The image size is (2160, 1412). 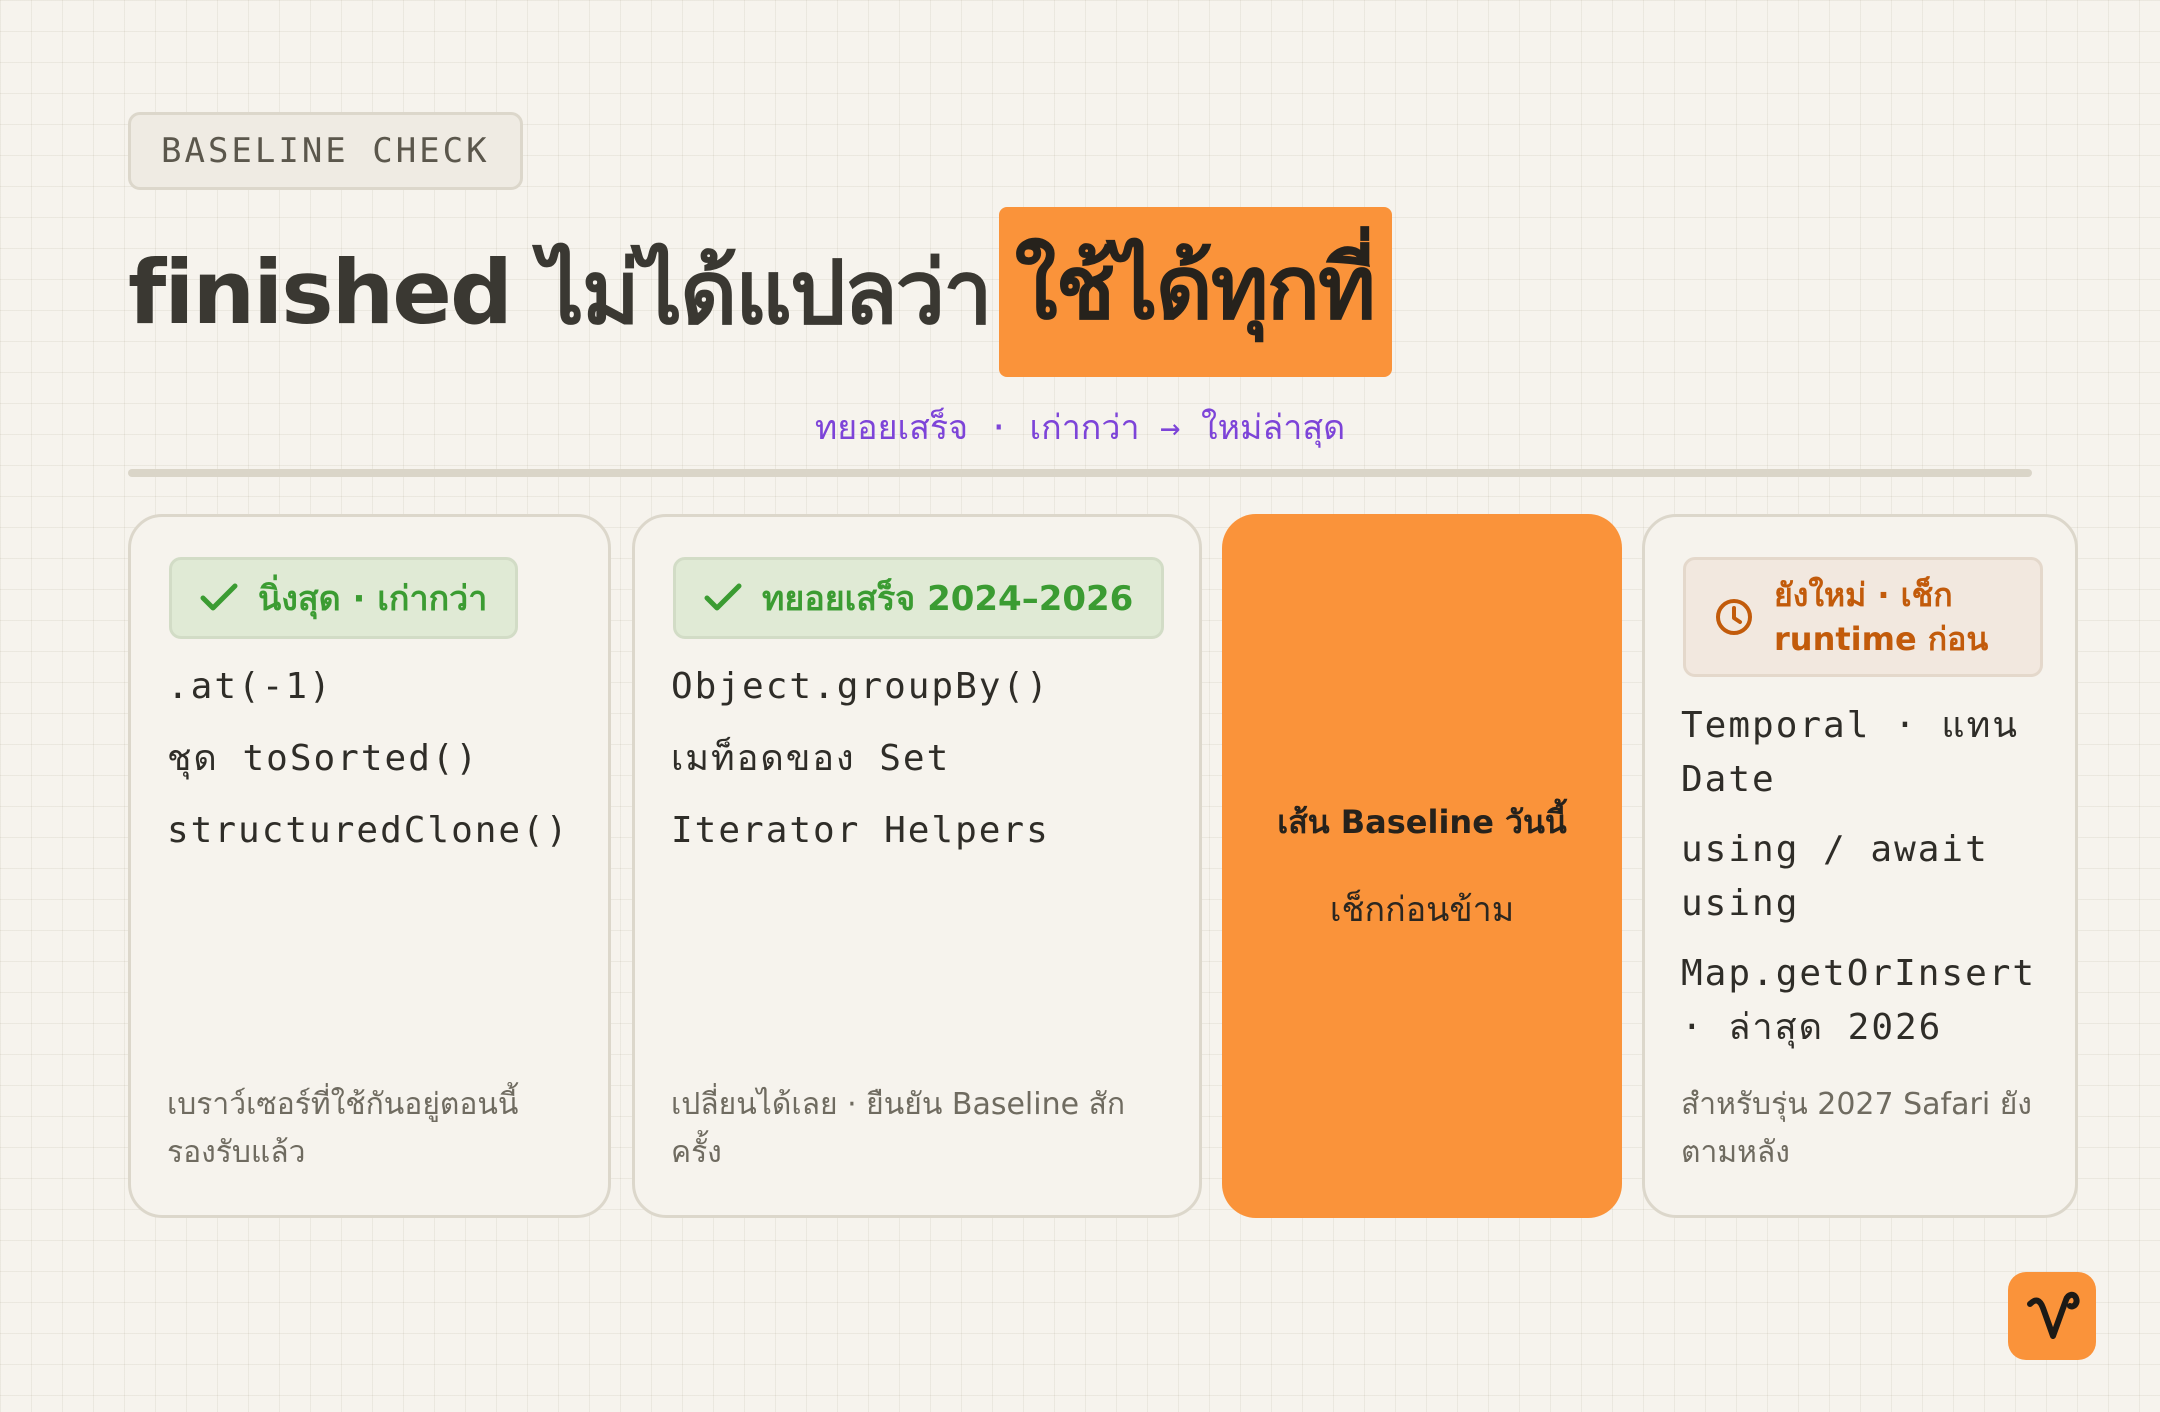 I want to click on badge-label: ยังใหม่ · เช็ก runtime ก่อน, so click(x=1881, y=617).